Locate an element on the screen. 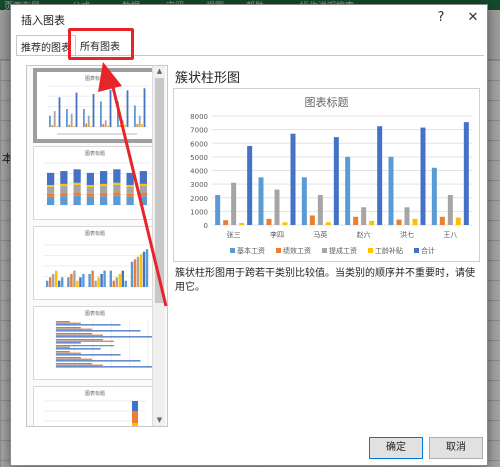 The image size is (500, 467). ok-button: 确定 is located at coordinates (396, 448).